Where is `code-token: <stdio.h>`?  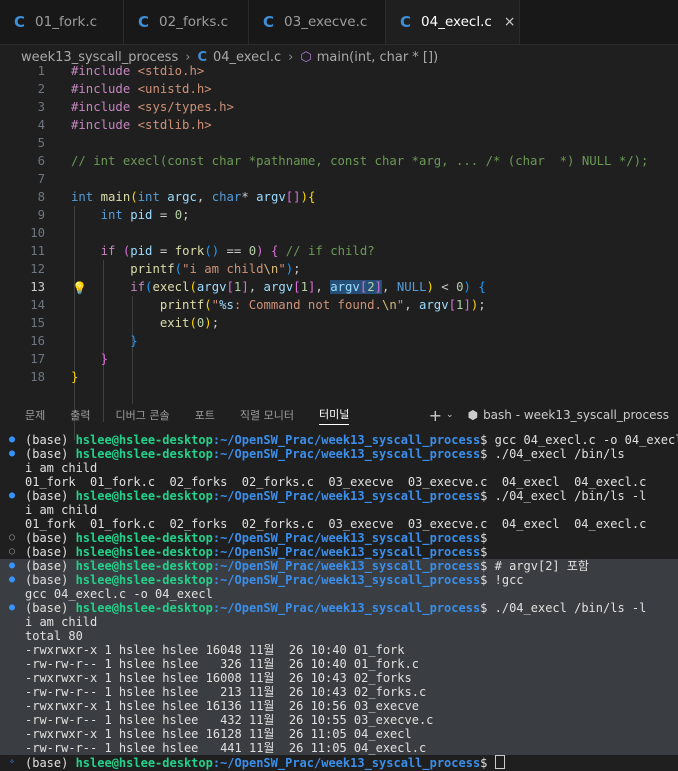 code-token: <stdio.h> is located at coordinates (167, 71).